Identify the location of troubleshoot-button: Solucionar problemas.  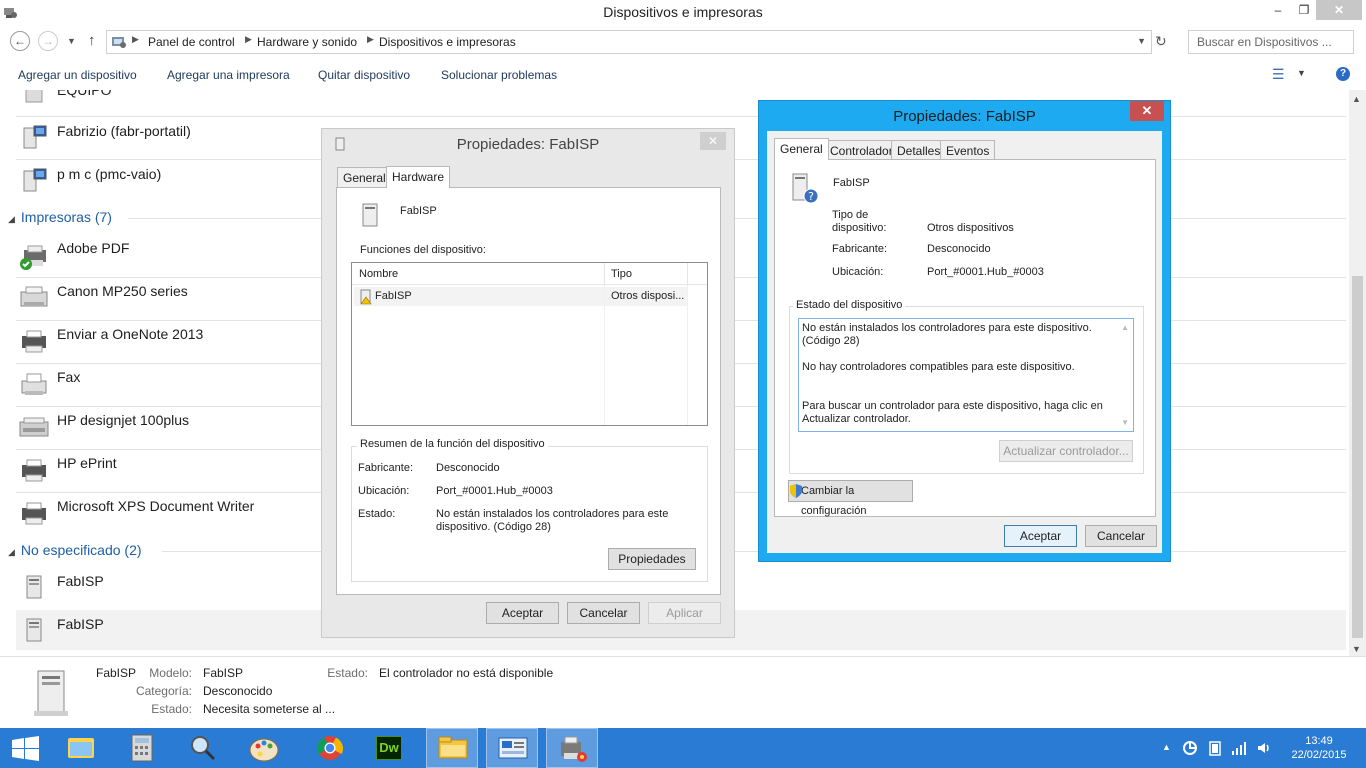
(499, 75).